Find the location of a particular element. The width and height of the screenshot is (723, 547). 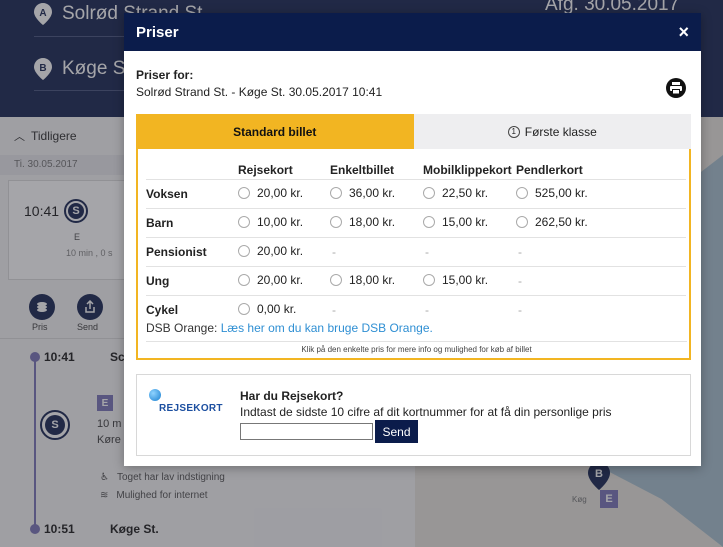

tab-foerste-klasse: 1 Første klasse is located at coordinates (552, 131).